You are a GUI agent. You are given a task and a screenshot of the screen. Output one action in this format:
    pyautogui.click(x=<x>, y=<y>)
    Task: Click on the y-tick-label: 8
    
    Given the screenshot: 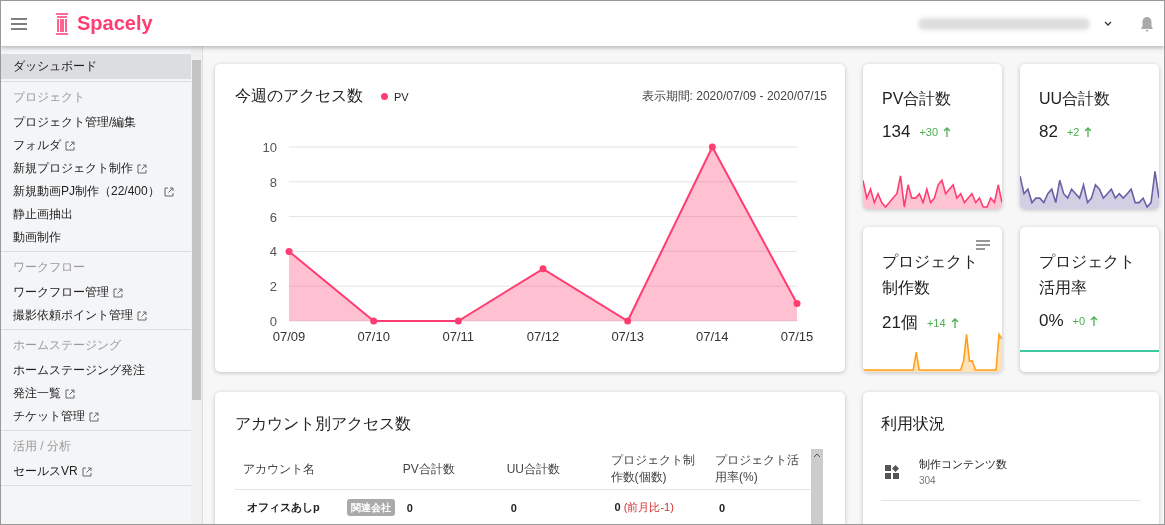 What is the action you would take?
    pyautogui.click(x=273, y=182)
    